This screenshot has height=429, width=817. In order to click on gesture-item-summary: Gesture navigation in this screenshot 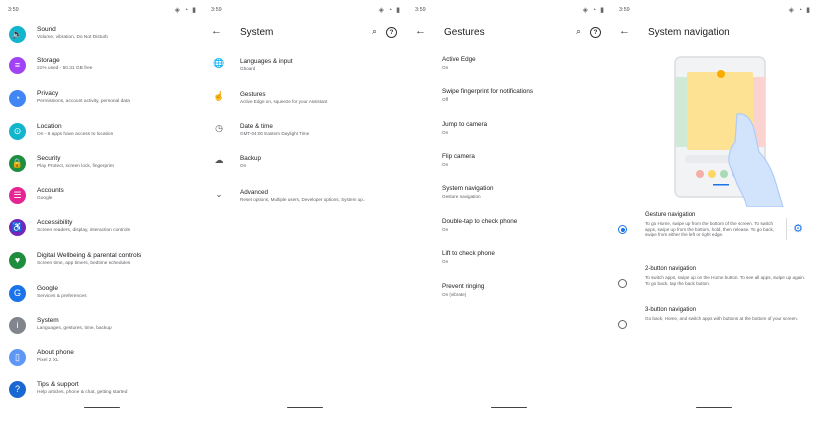, I will do `click(461, 196)`.